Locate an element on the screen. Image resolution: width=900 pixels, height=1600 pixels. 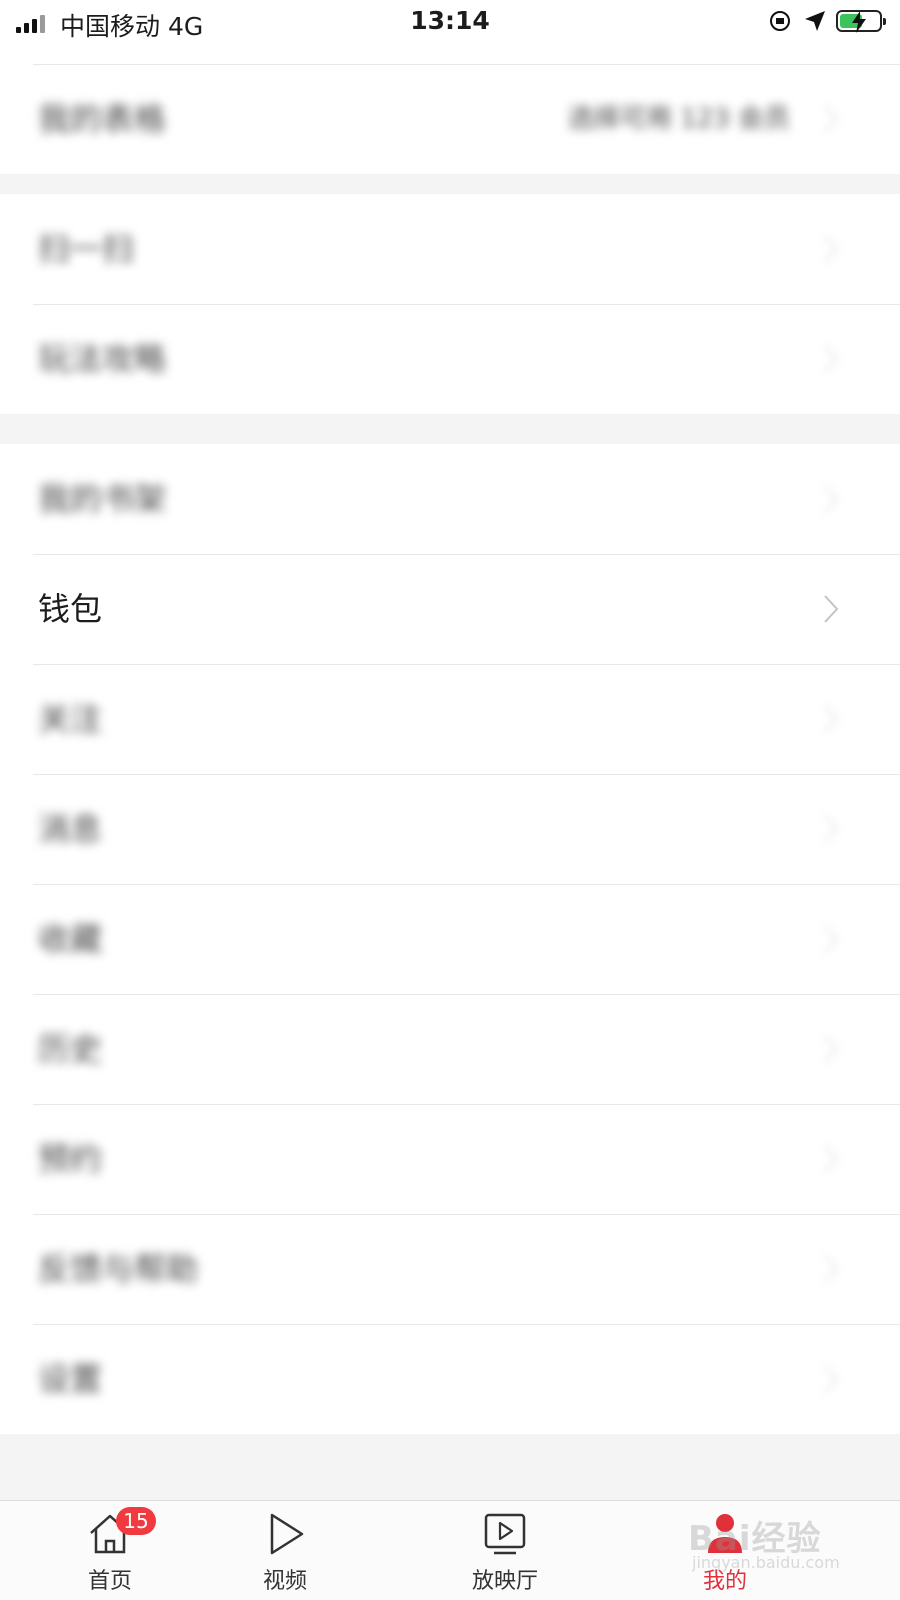
menu-item: 钱包 is located at coordinates (450, 609).